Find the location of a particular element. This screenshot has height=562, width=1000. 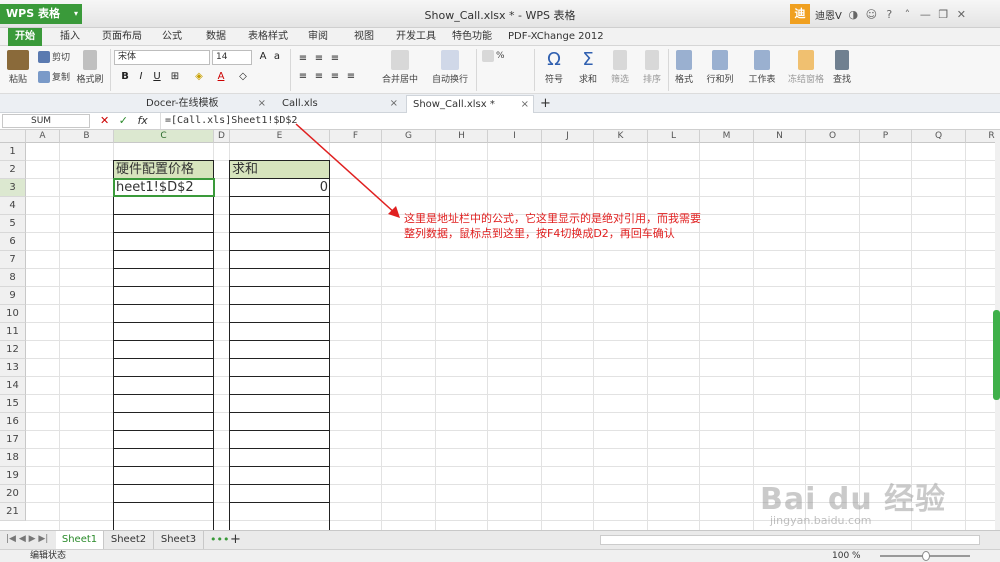

horizontal-scrollbar is located at coordinates (790, 540).